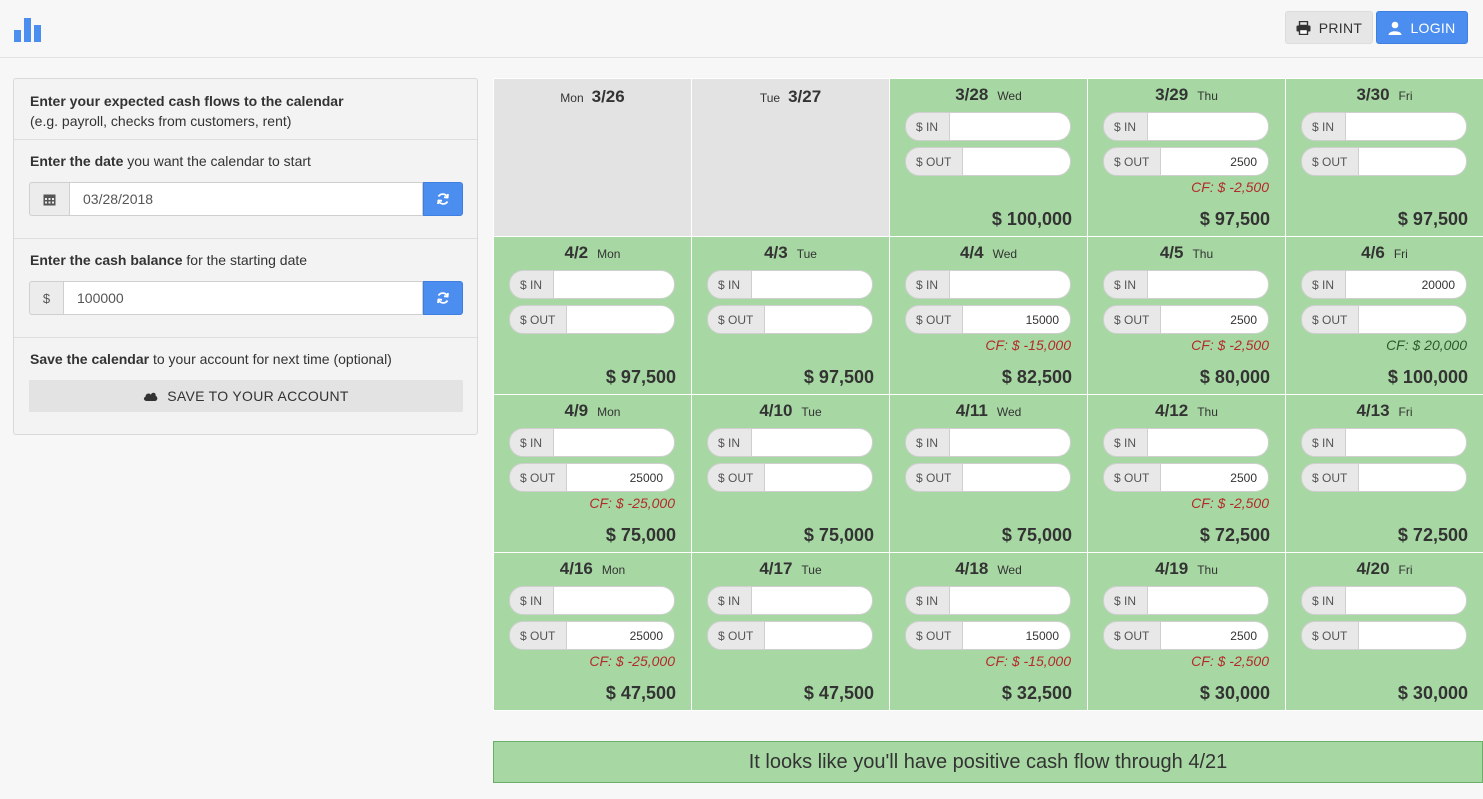 This screenshot has width=1483, height=799. What do you see at coordinates (1384, 253) in the screenshot?
I see `day-header: 4/6 Fri` at bounding box center [1384, 253].